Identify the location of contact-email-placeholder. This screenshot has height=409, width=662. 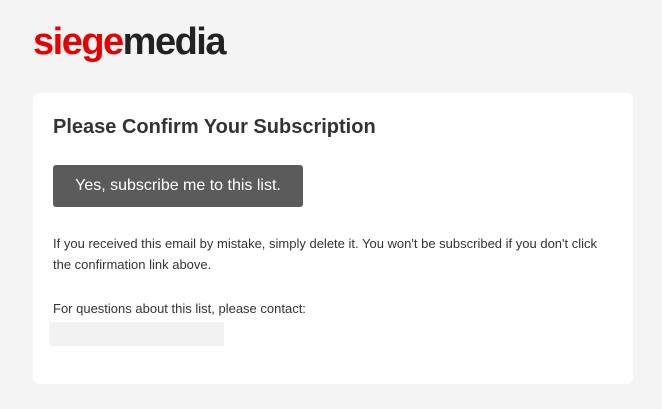
(136, 334).